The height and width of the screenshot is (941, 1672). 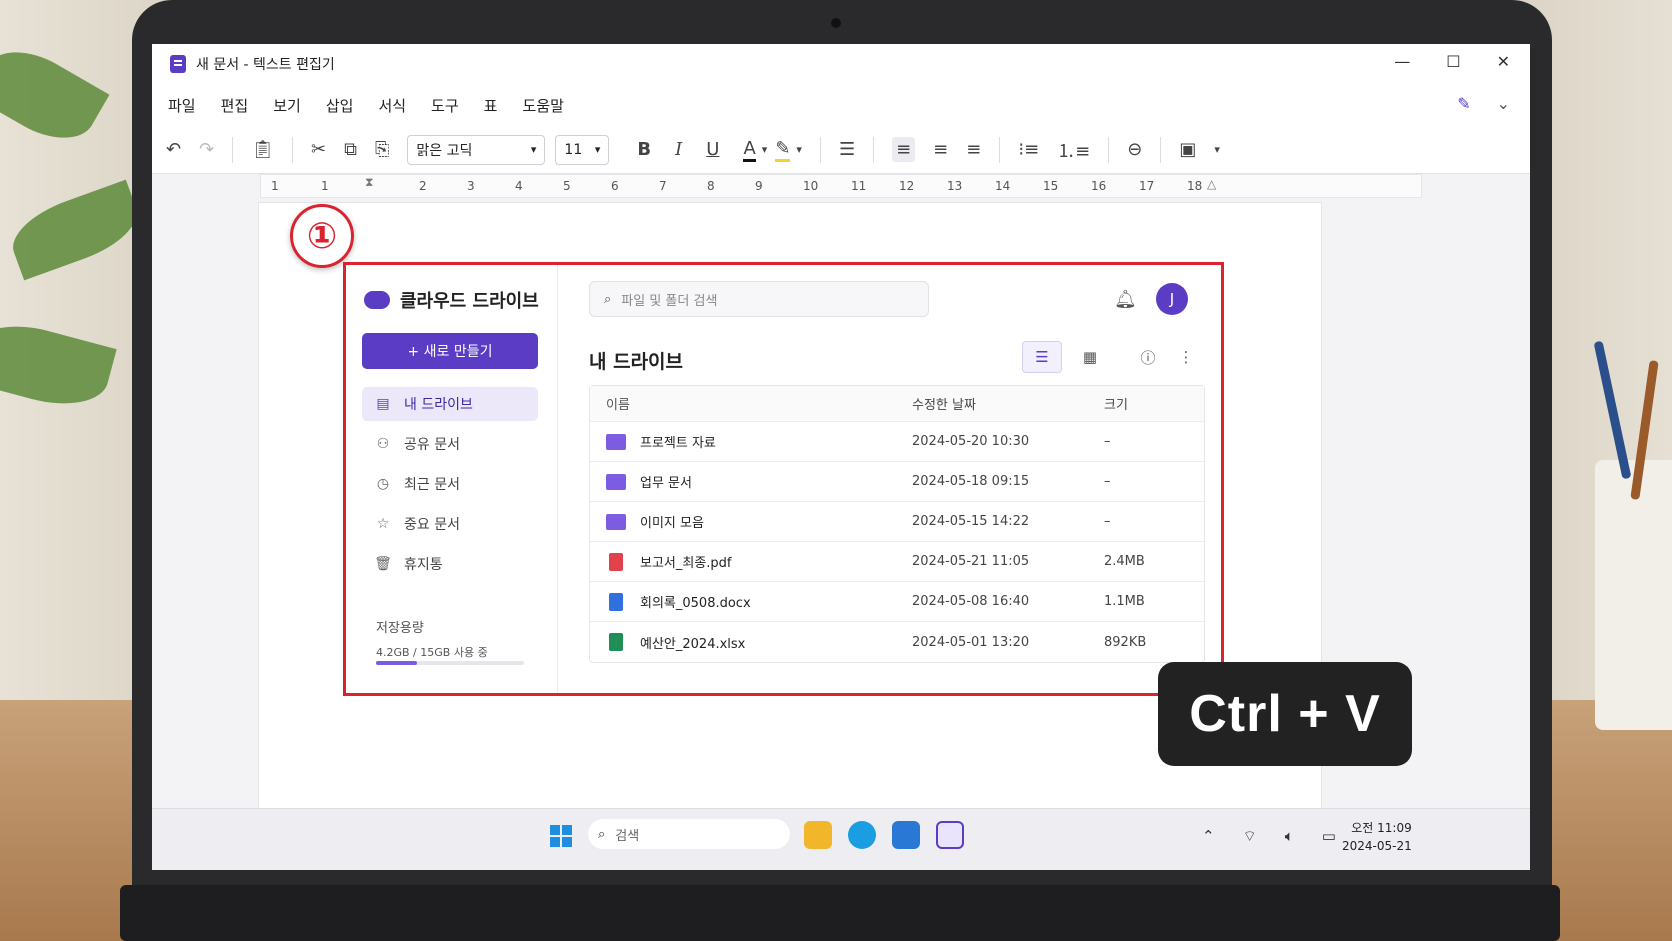 What do you see at coordinates (847, 149) in the screenshot?
I see `align-options-icon: ☰` at bounding box center [847, 149].